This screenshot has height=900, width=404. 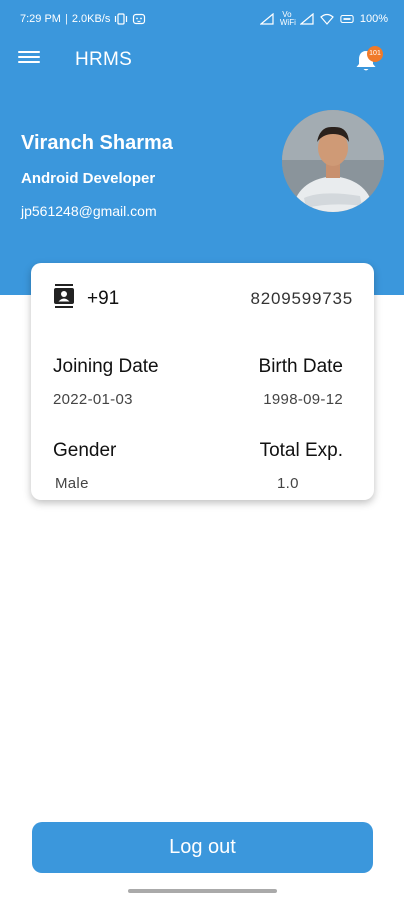 What do you see at coordinates (72, 483) in the screenshot?
I see `gender-value: Male` at bounding box center [72, 483].